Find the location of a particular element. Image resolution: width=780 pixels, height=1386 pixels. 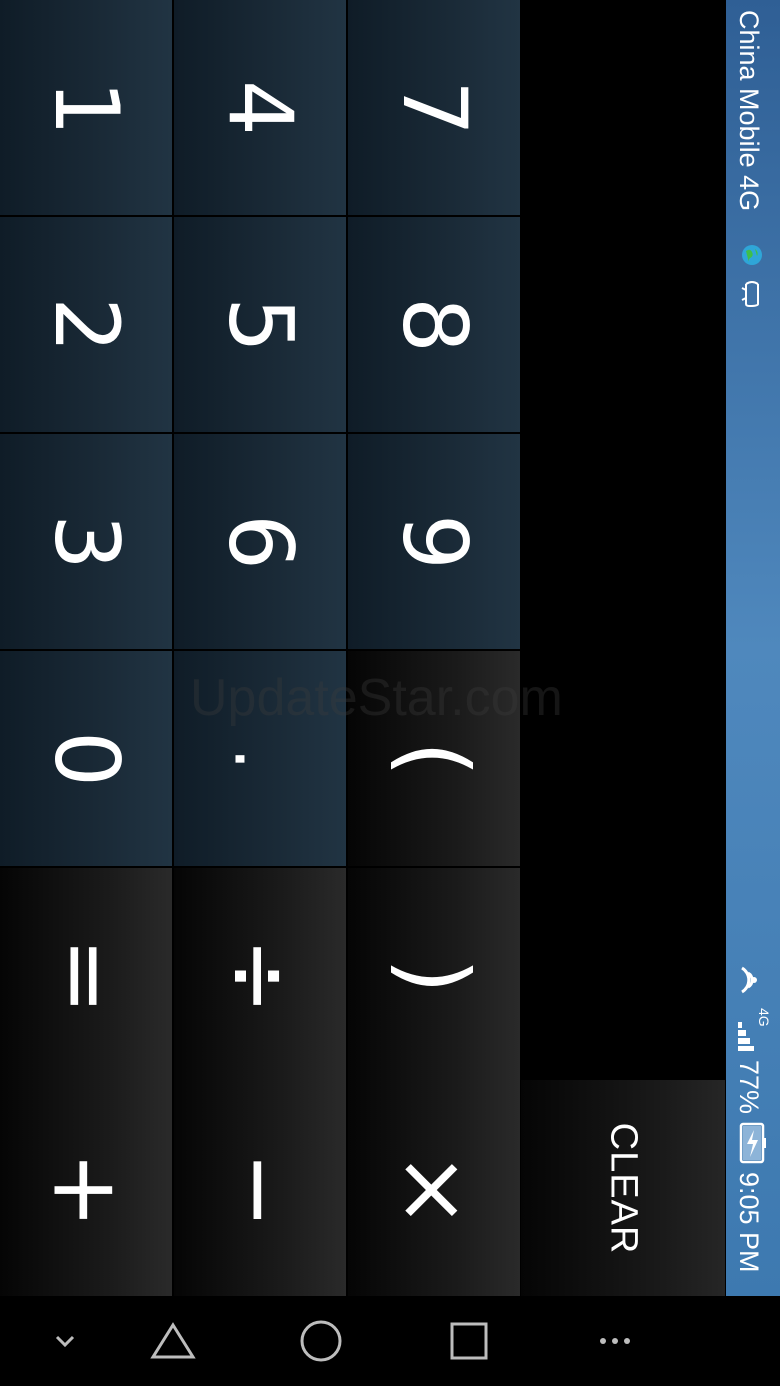

key-6-label: 6 is located at coordinates (260, 541).